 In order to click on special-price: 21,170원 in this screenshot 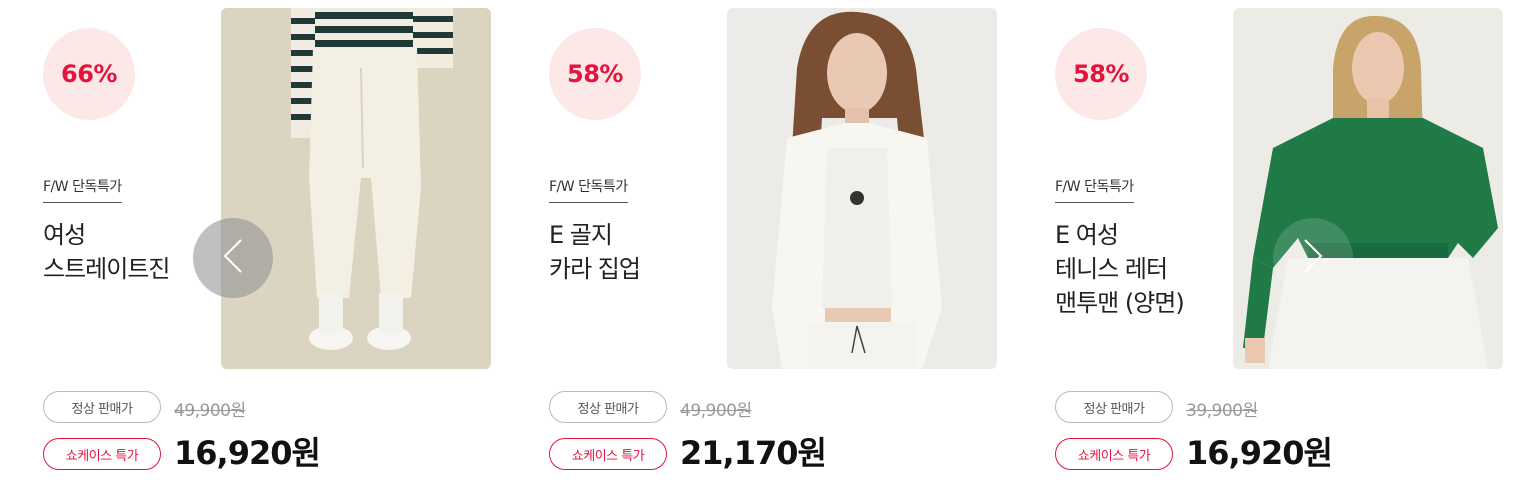, I will do `click(753, 453)`.